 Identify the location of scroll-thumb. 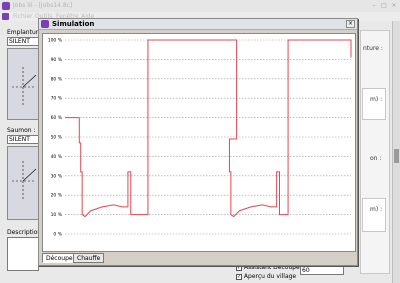
(396, 156).